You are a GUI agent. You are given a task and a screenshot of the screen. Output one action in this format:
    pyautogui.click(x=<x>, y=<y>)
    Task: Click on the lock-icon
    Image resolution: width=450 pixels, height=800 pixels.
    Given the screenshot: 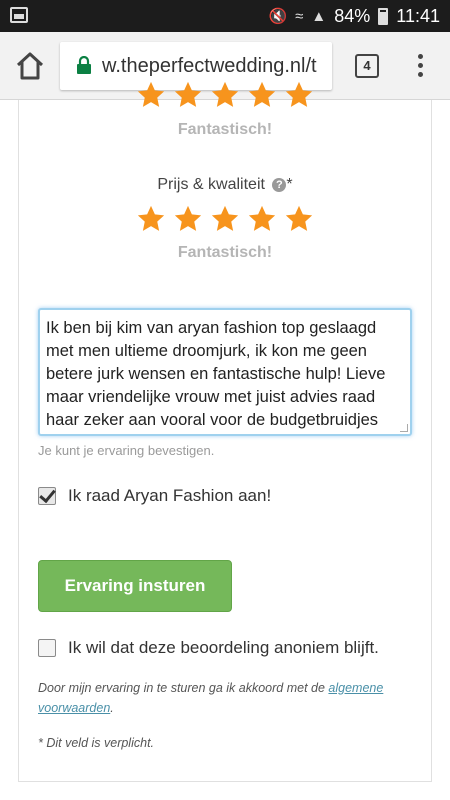 What is the action you would take?
    pyautogui.click(x=84, y=65)
    